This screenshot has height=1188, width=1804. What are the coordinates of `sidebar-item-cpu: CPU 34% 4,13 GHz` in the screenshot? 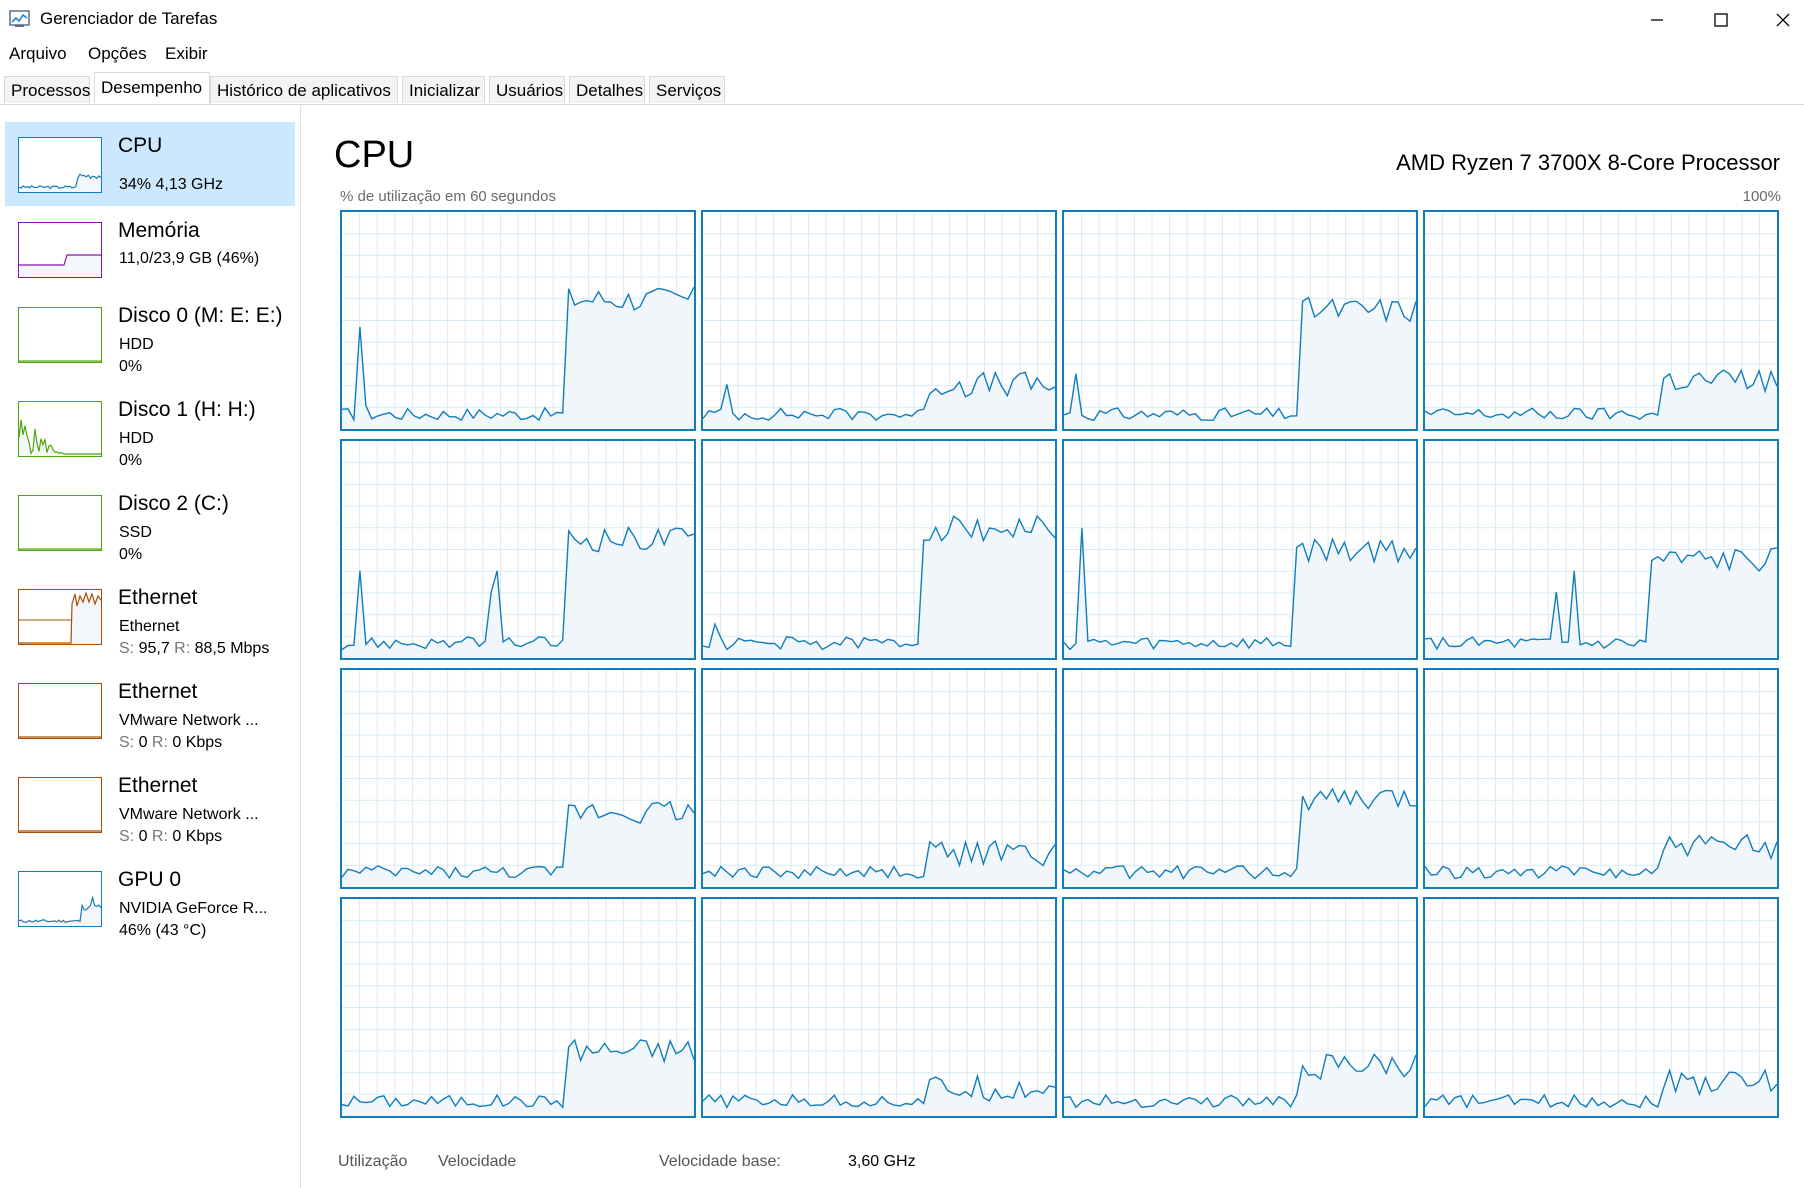 It's located at (150, 164).